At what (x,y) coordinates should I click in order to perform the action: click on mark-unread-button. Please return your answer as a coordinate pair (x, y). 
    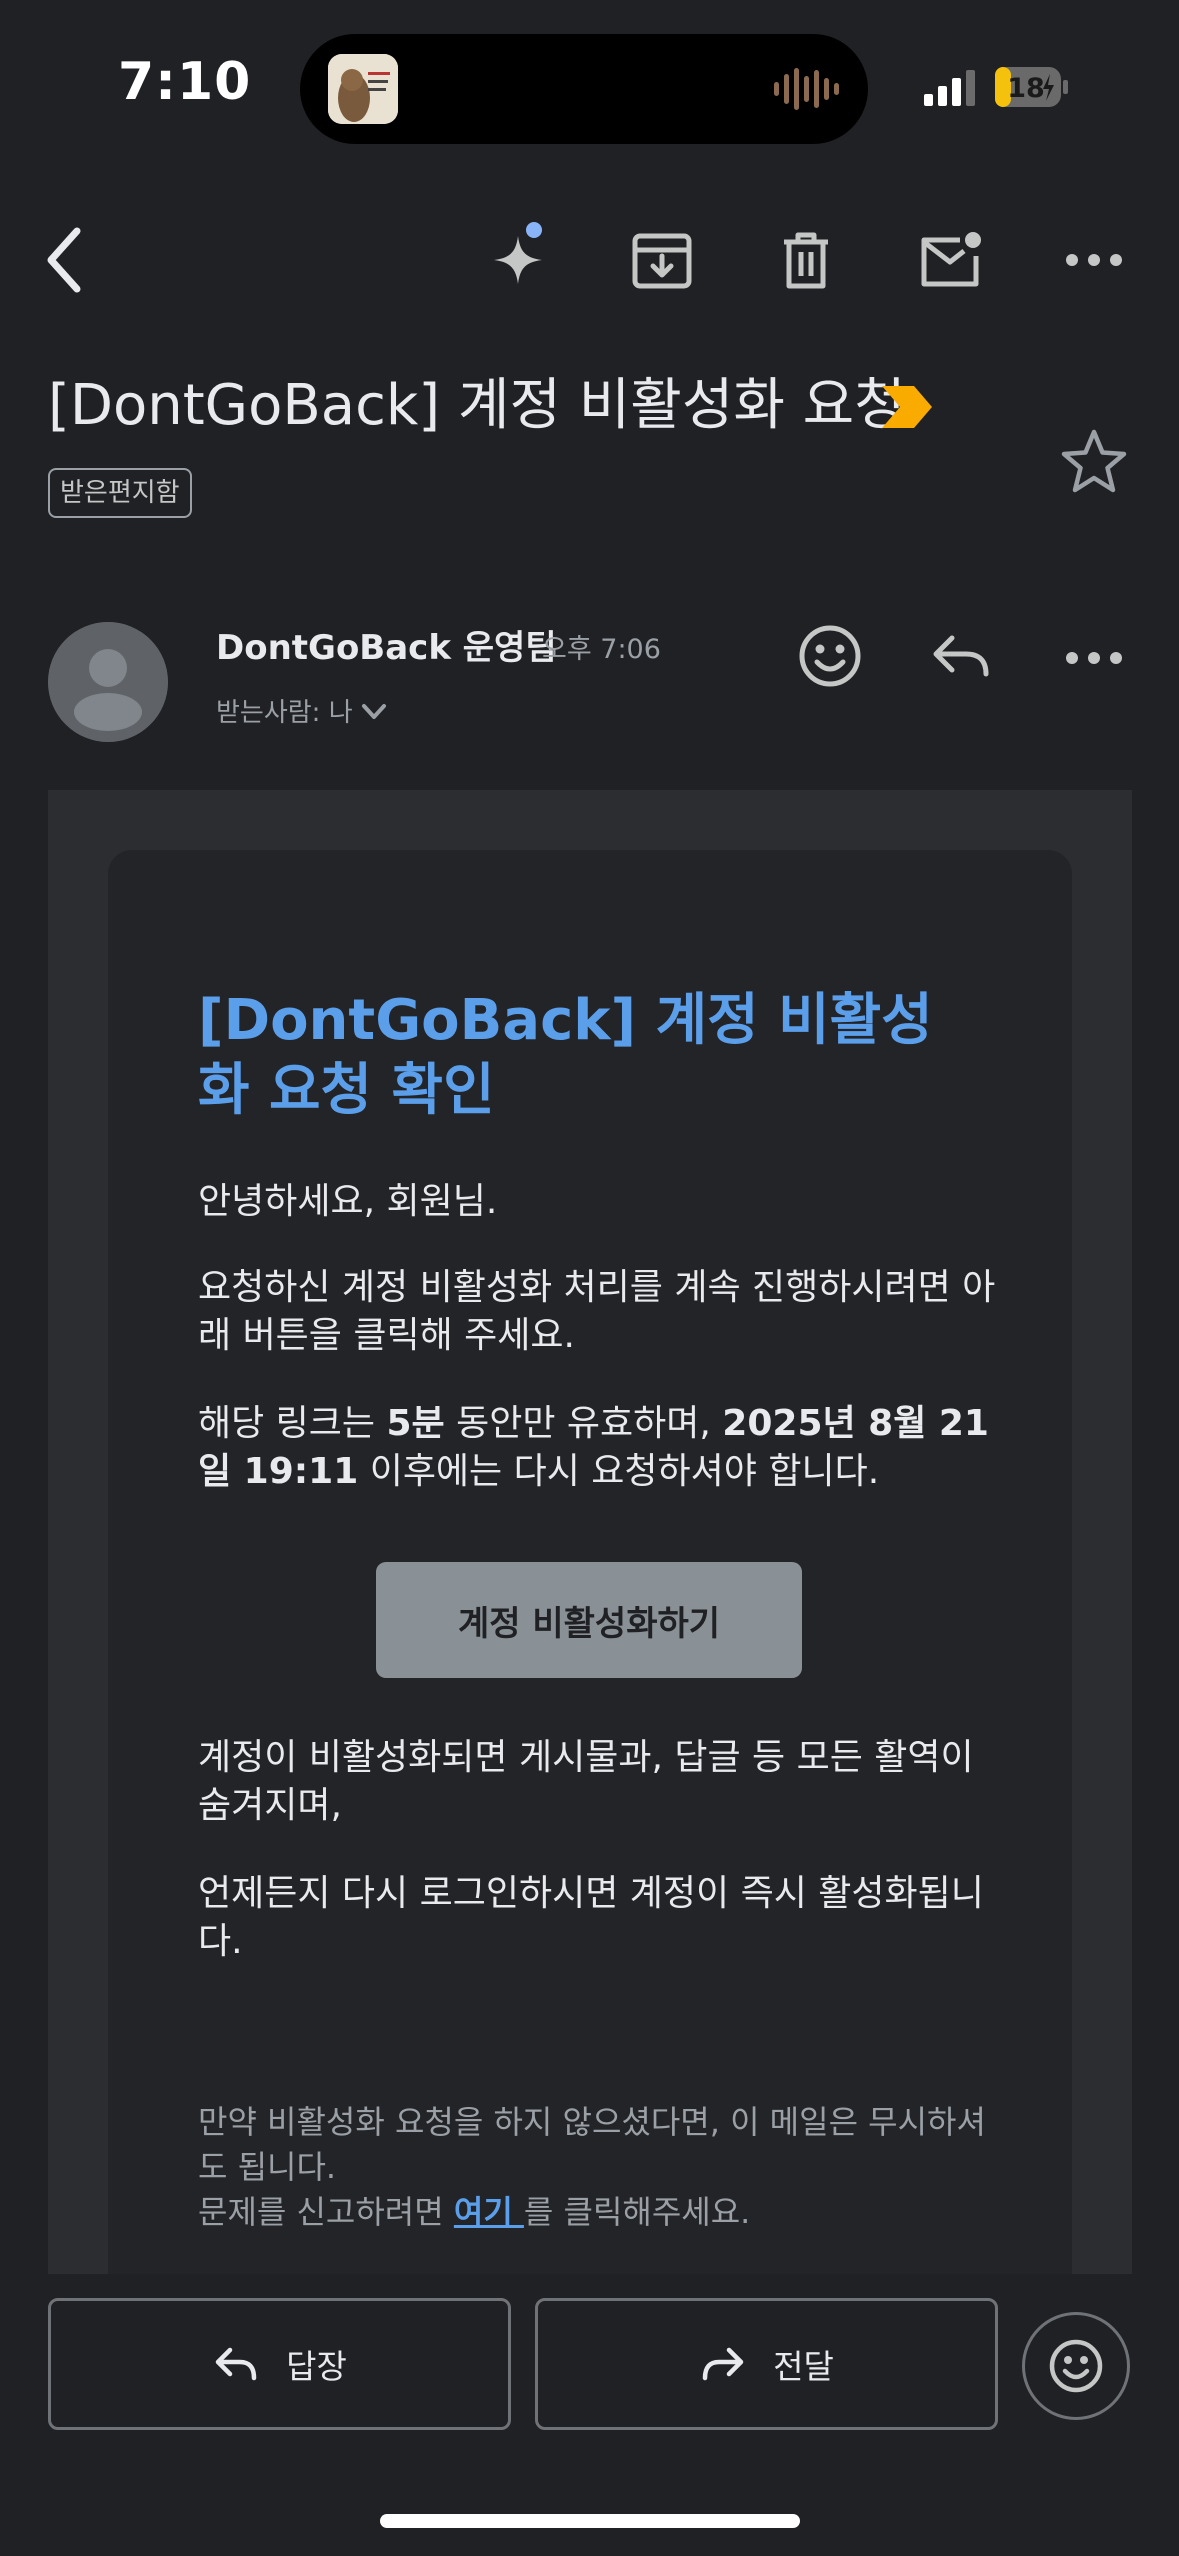
    Looking at the image, I should click on (950, 260).